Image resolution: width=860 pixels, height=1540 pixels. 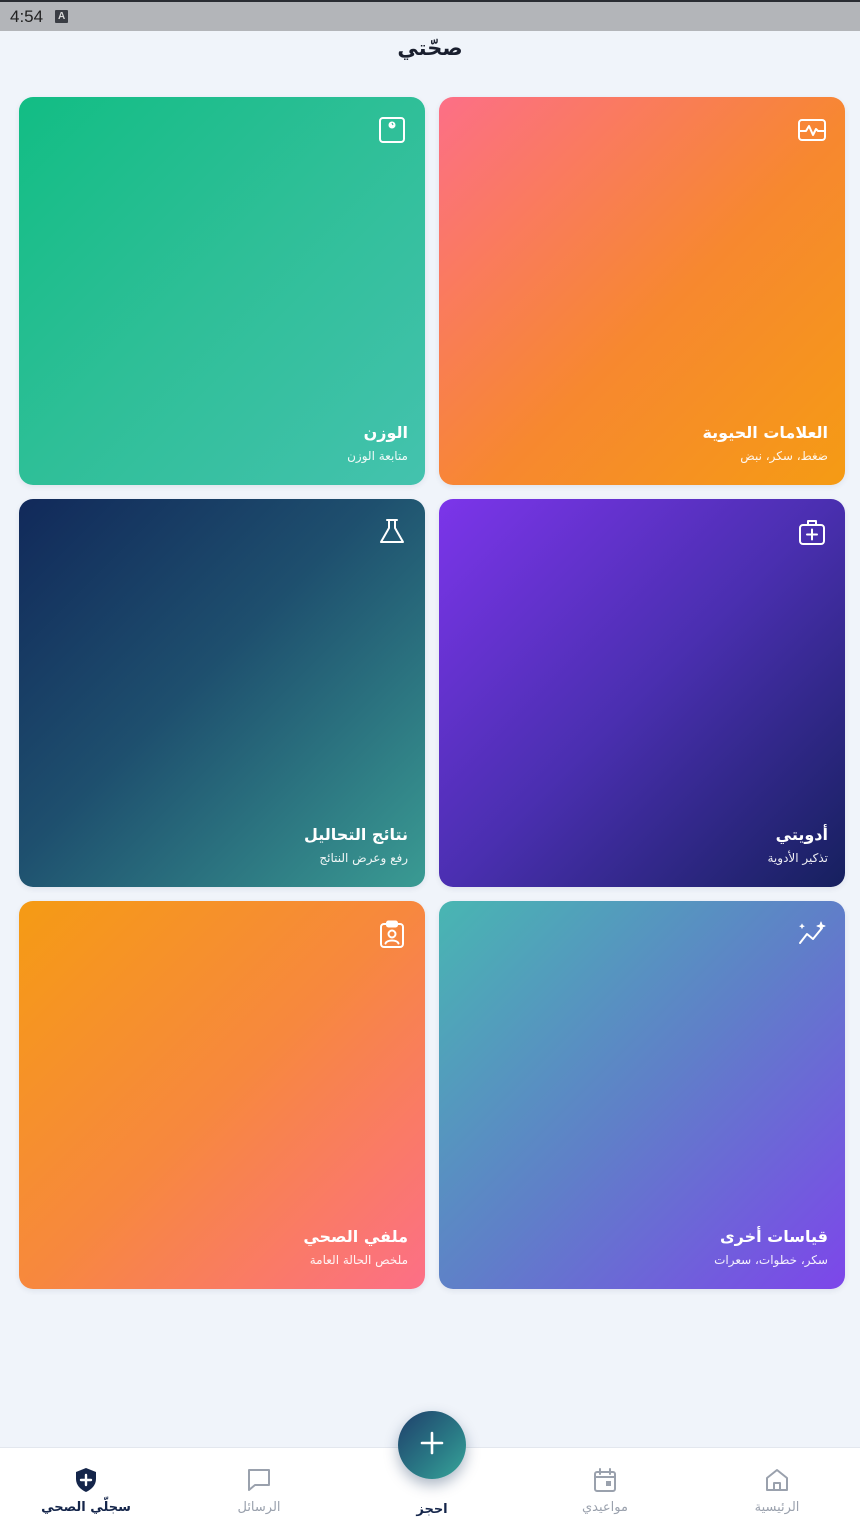 What do you see at coordinates (86, 1507) in the screenshot?
I see `nav-health-record-label: سجلّي الصحي` at bounding box center [86, 1507].